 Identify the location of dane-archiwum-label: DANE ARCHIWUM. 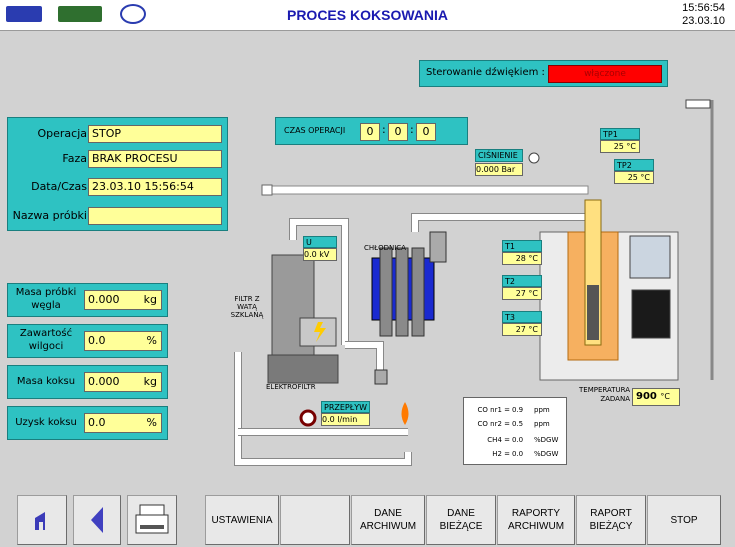
(388, 520).